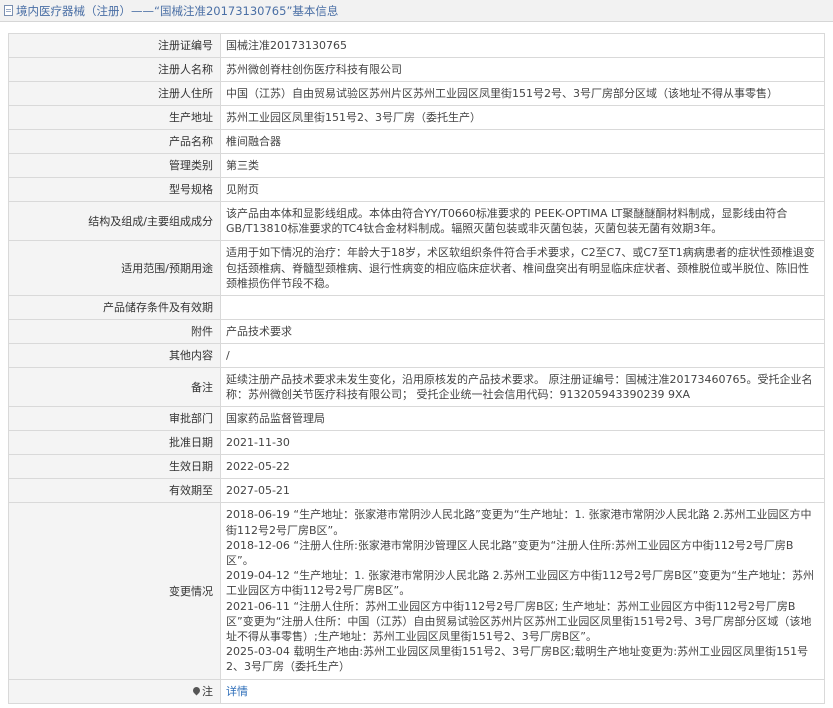 Image resolution: width=833 pixels, height=708 pixels. What do you see at coordinates (522, 491) in the screenshot?
I see `row-value: 2027-05-21` at bounding box center [522, 491].